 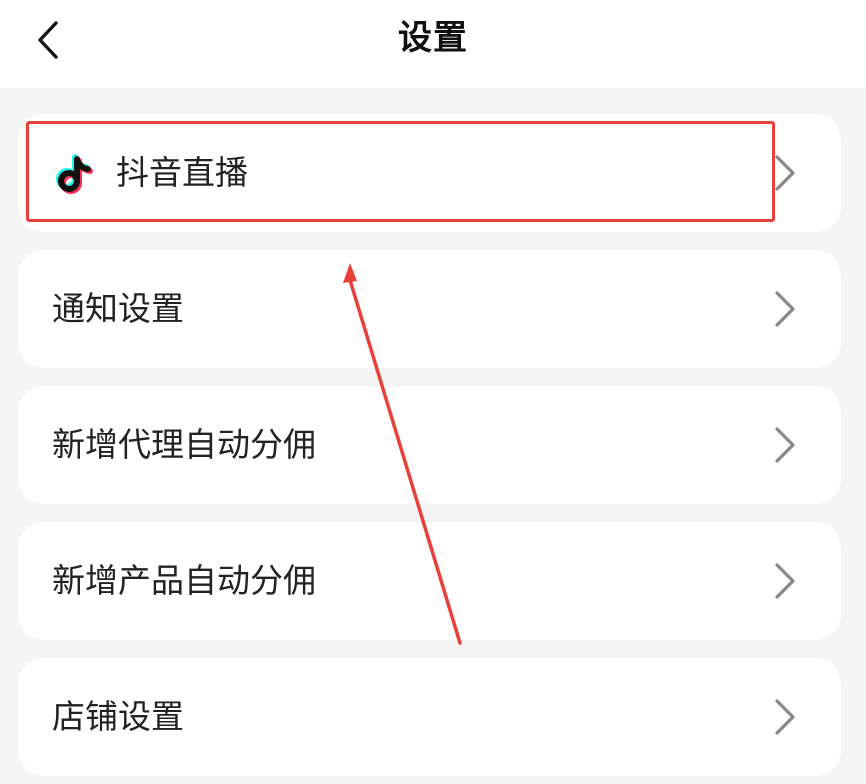 What do you see at coordinates (429, 309) in the screenshot?
I see `settings-item-notifications: 通知设置` at bounding box center [429, 309].